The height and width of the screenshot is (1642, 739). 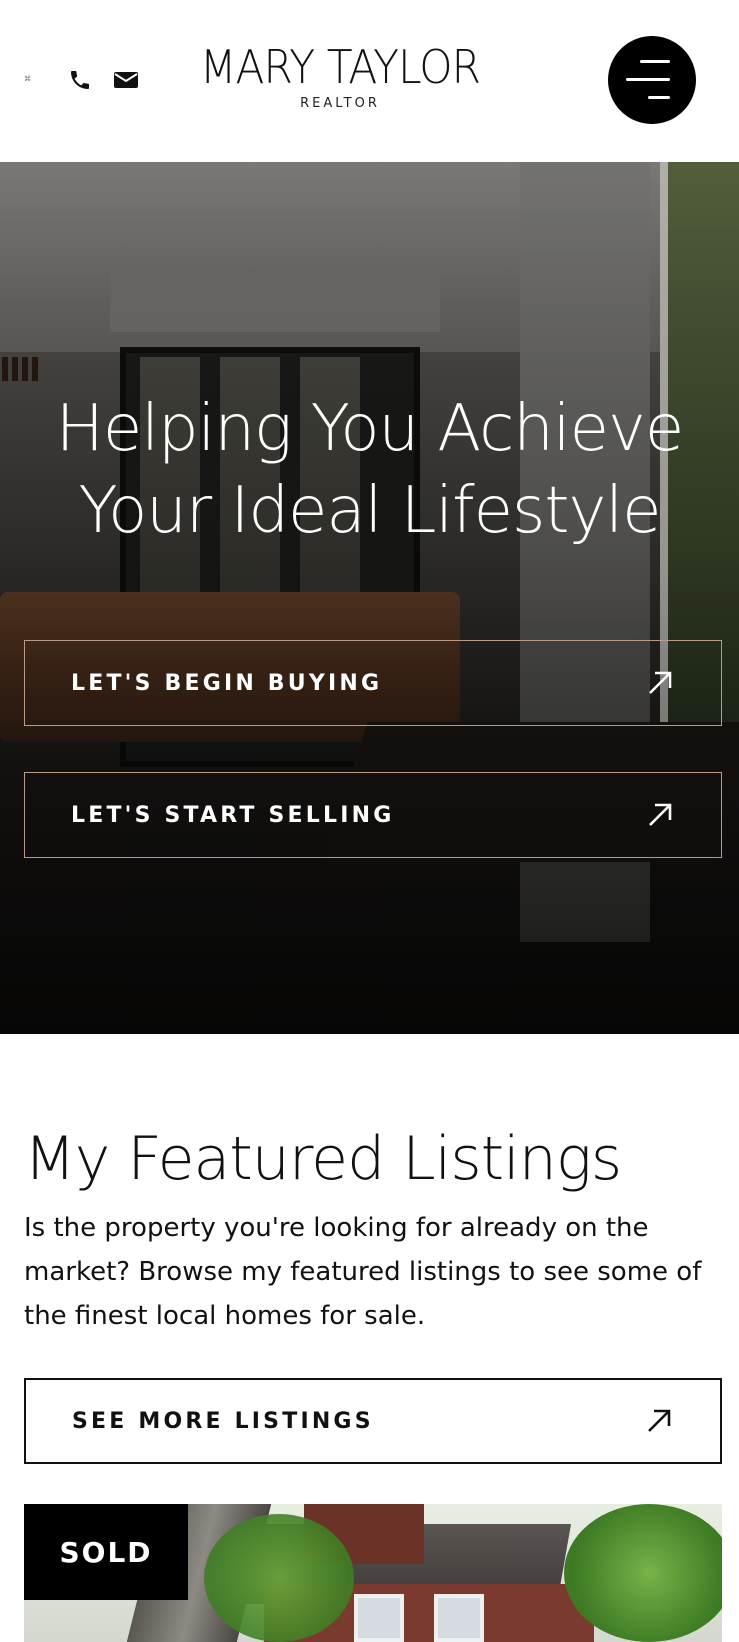 I want to click on start-selling-button: LET'S START SELLING, so click(x=373, y=815).